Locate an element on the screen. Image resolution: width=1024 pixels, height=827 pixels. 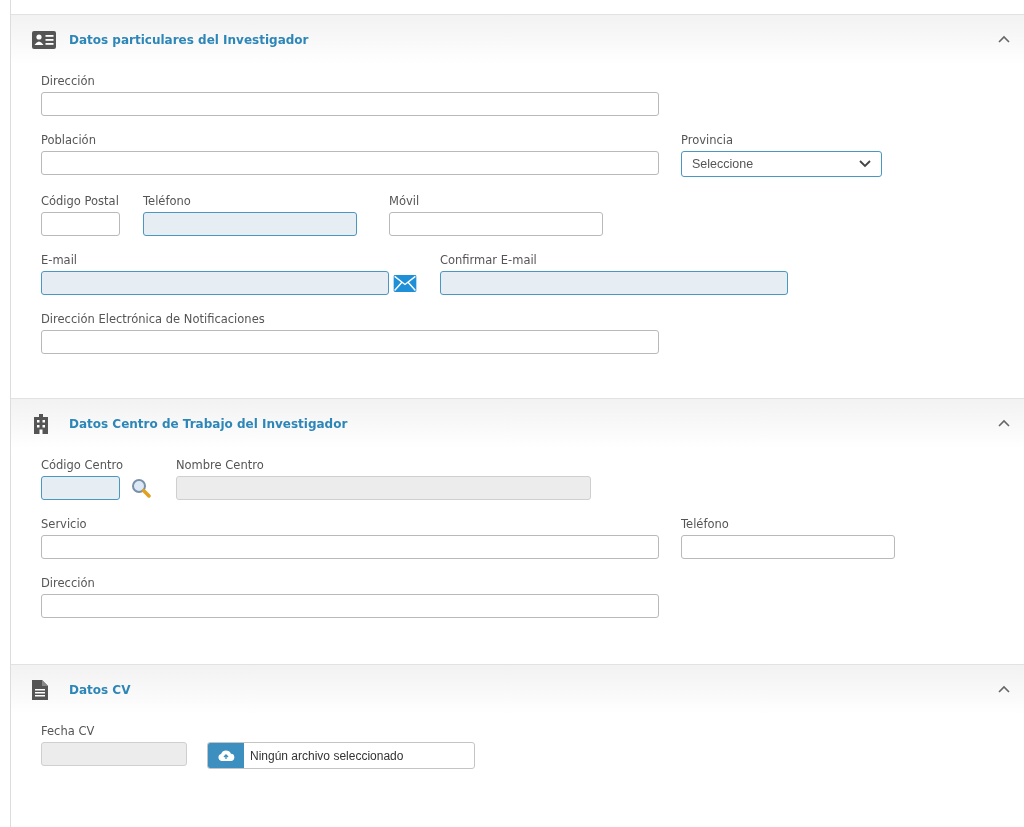
field-label: Servicio is located at coordinates (64, 524).